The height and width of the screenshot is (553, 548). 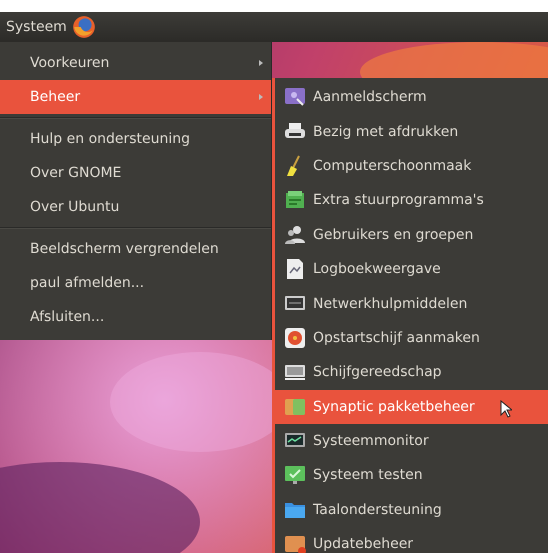 I want to click on menu-item: Beeldscherm vergrendelen, so click(x=135, y=249).